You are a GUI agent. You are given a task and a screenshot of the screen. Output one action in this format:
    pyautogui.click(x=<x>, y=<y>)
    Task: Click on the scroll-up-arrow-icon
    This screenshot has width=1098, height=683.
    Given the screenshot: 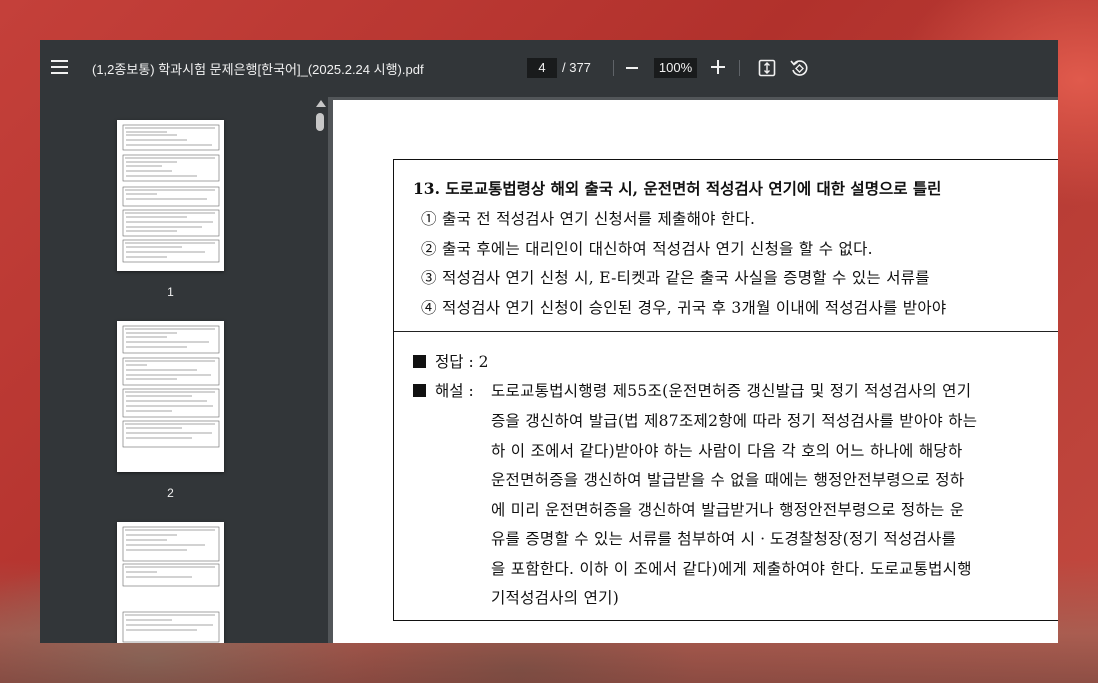 What is the action you would take?
    pyautogui.click(x=321, y=103)
    